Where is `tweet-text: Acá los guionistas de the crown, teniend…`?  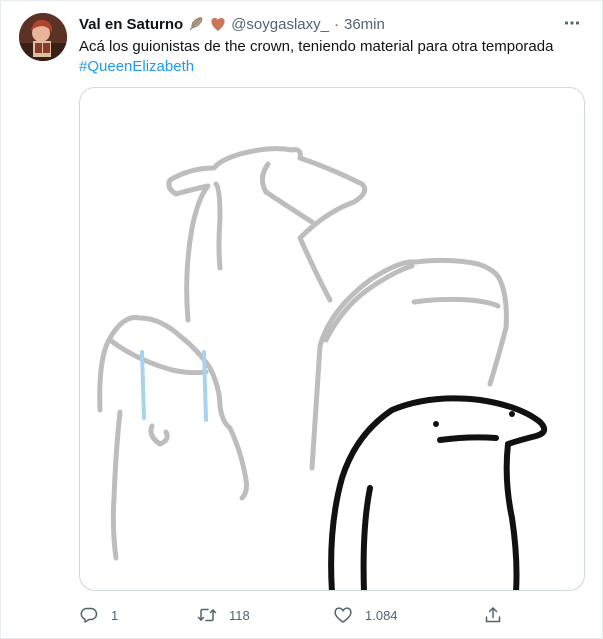
tweet-text: Acá los guionistas de the crown, teniend… is located at coordinates (331, 57).